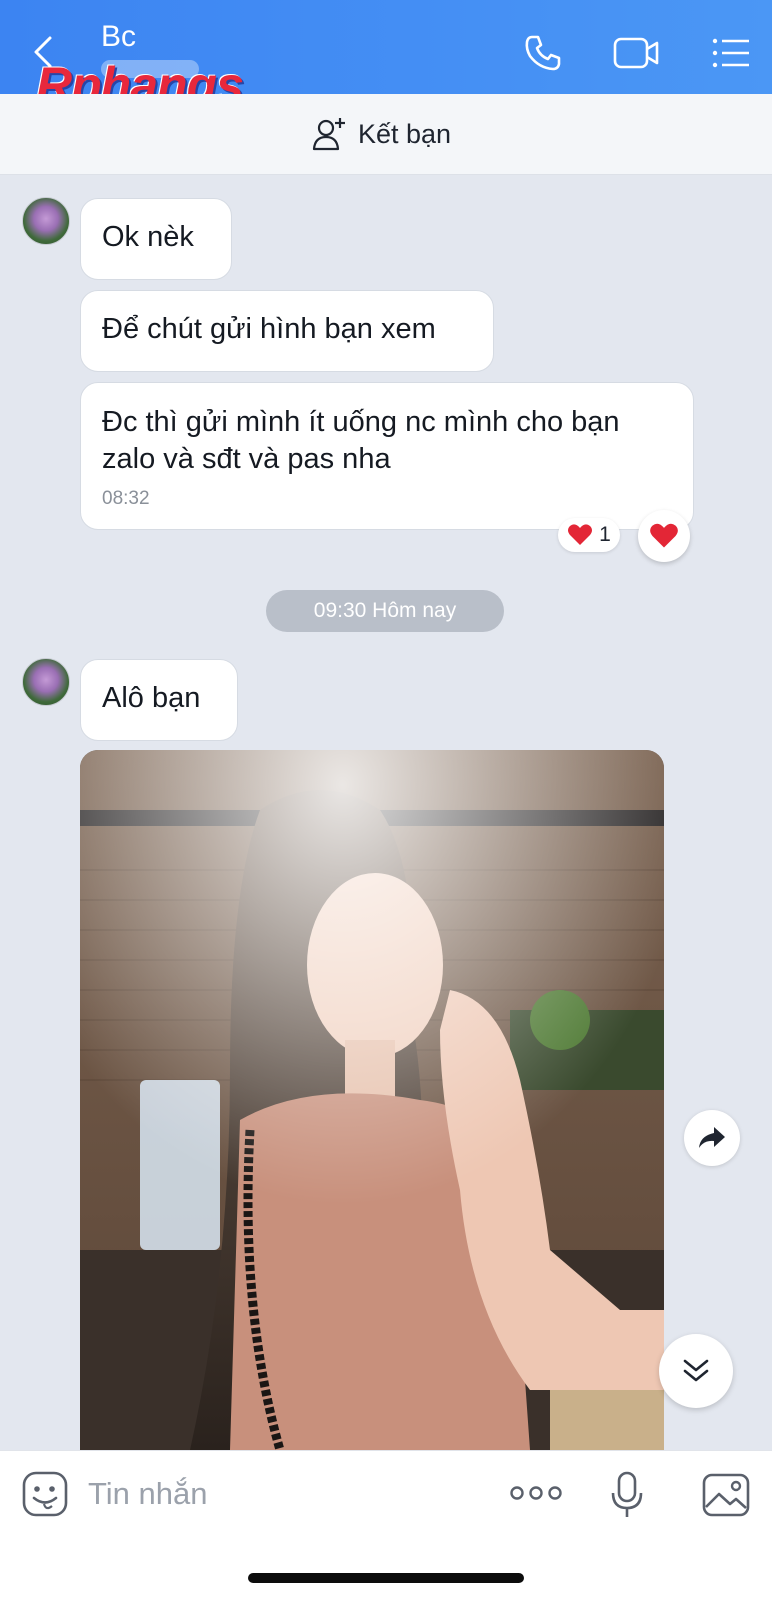  I want to click on message-text: Alô bạn, so click(151, 698).